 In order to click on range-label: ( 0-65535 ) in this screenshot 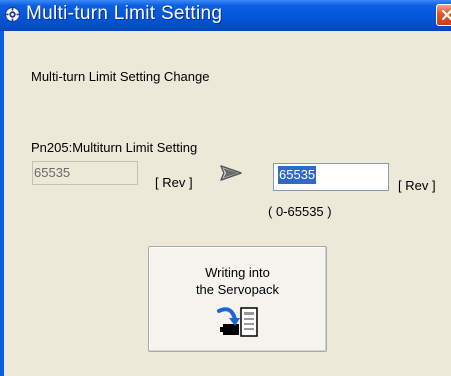, I will do `click(300, 211)`.